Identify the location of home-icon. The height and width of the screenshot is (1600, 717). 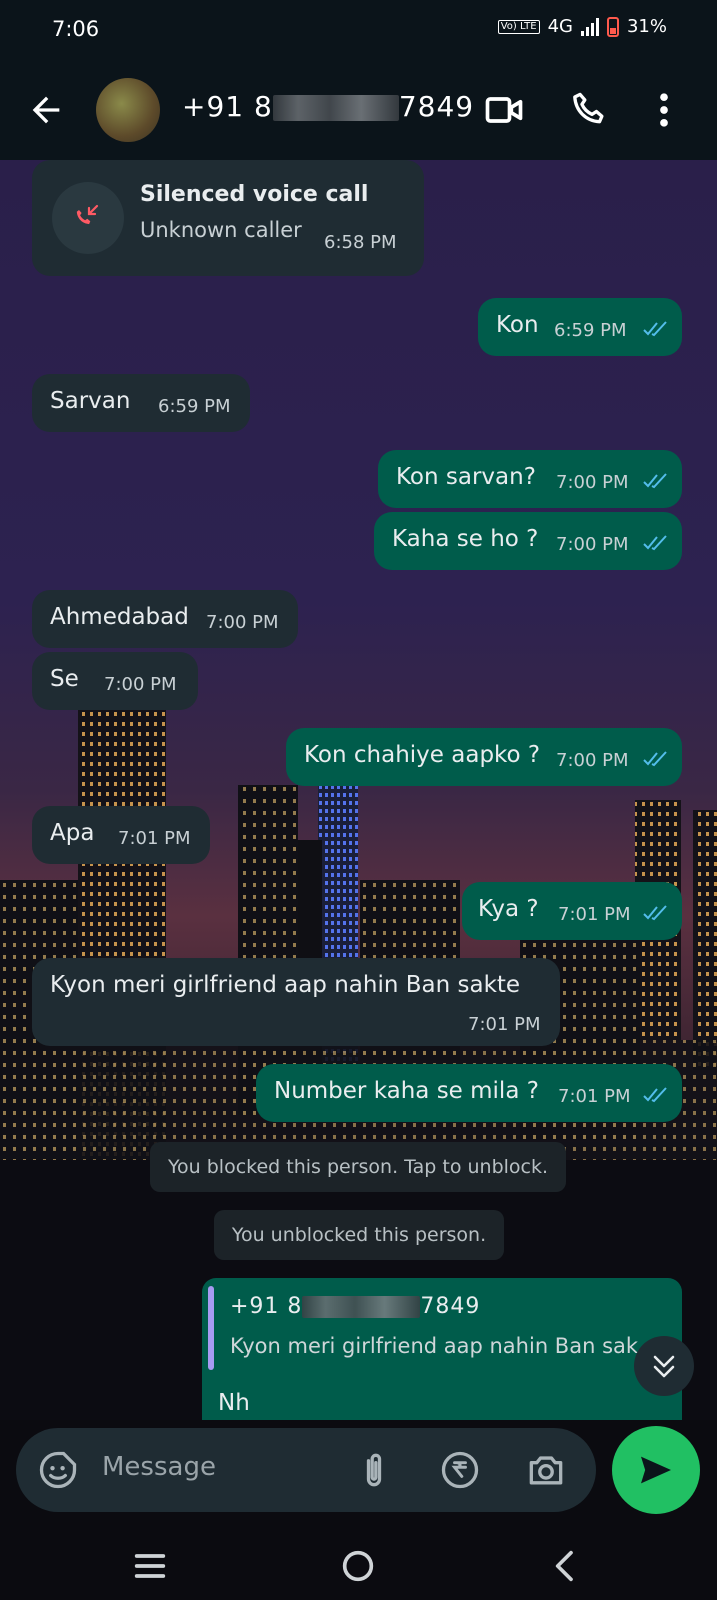
(358, 1566).